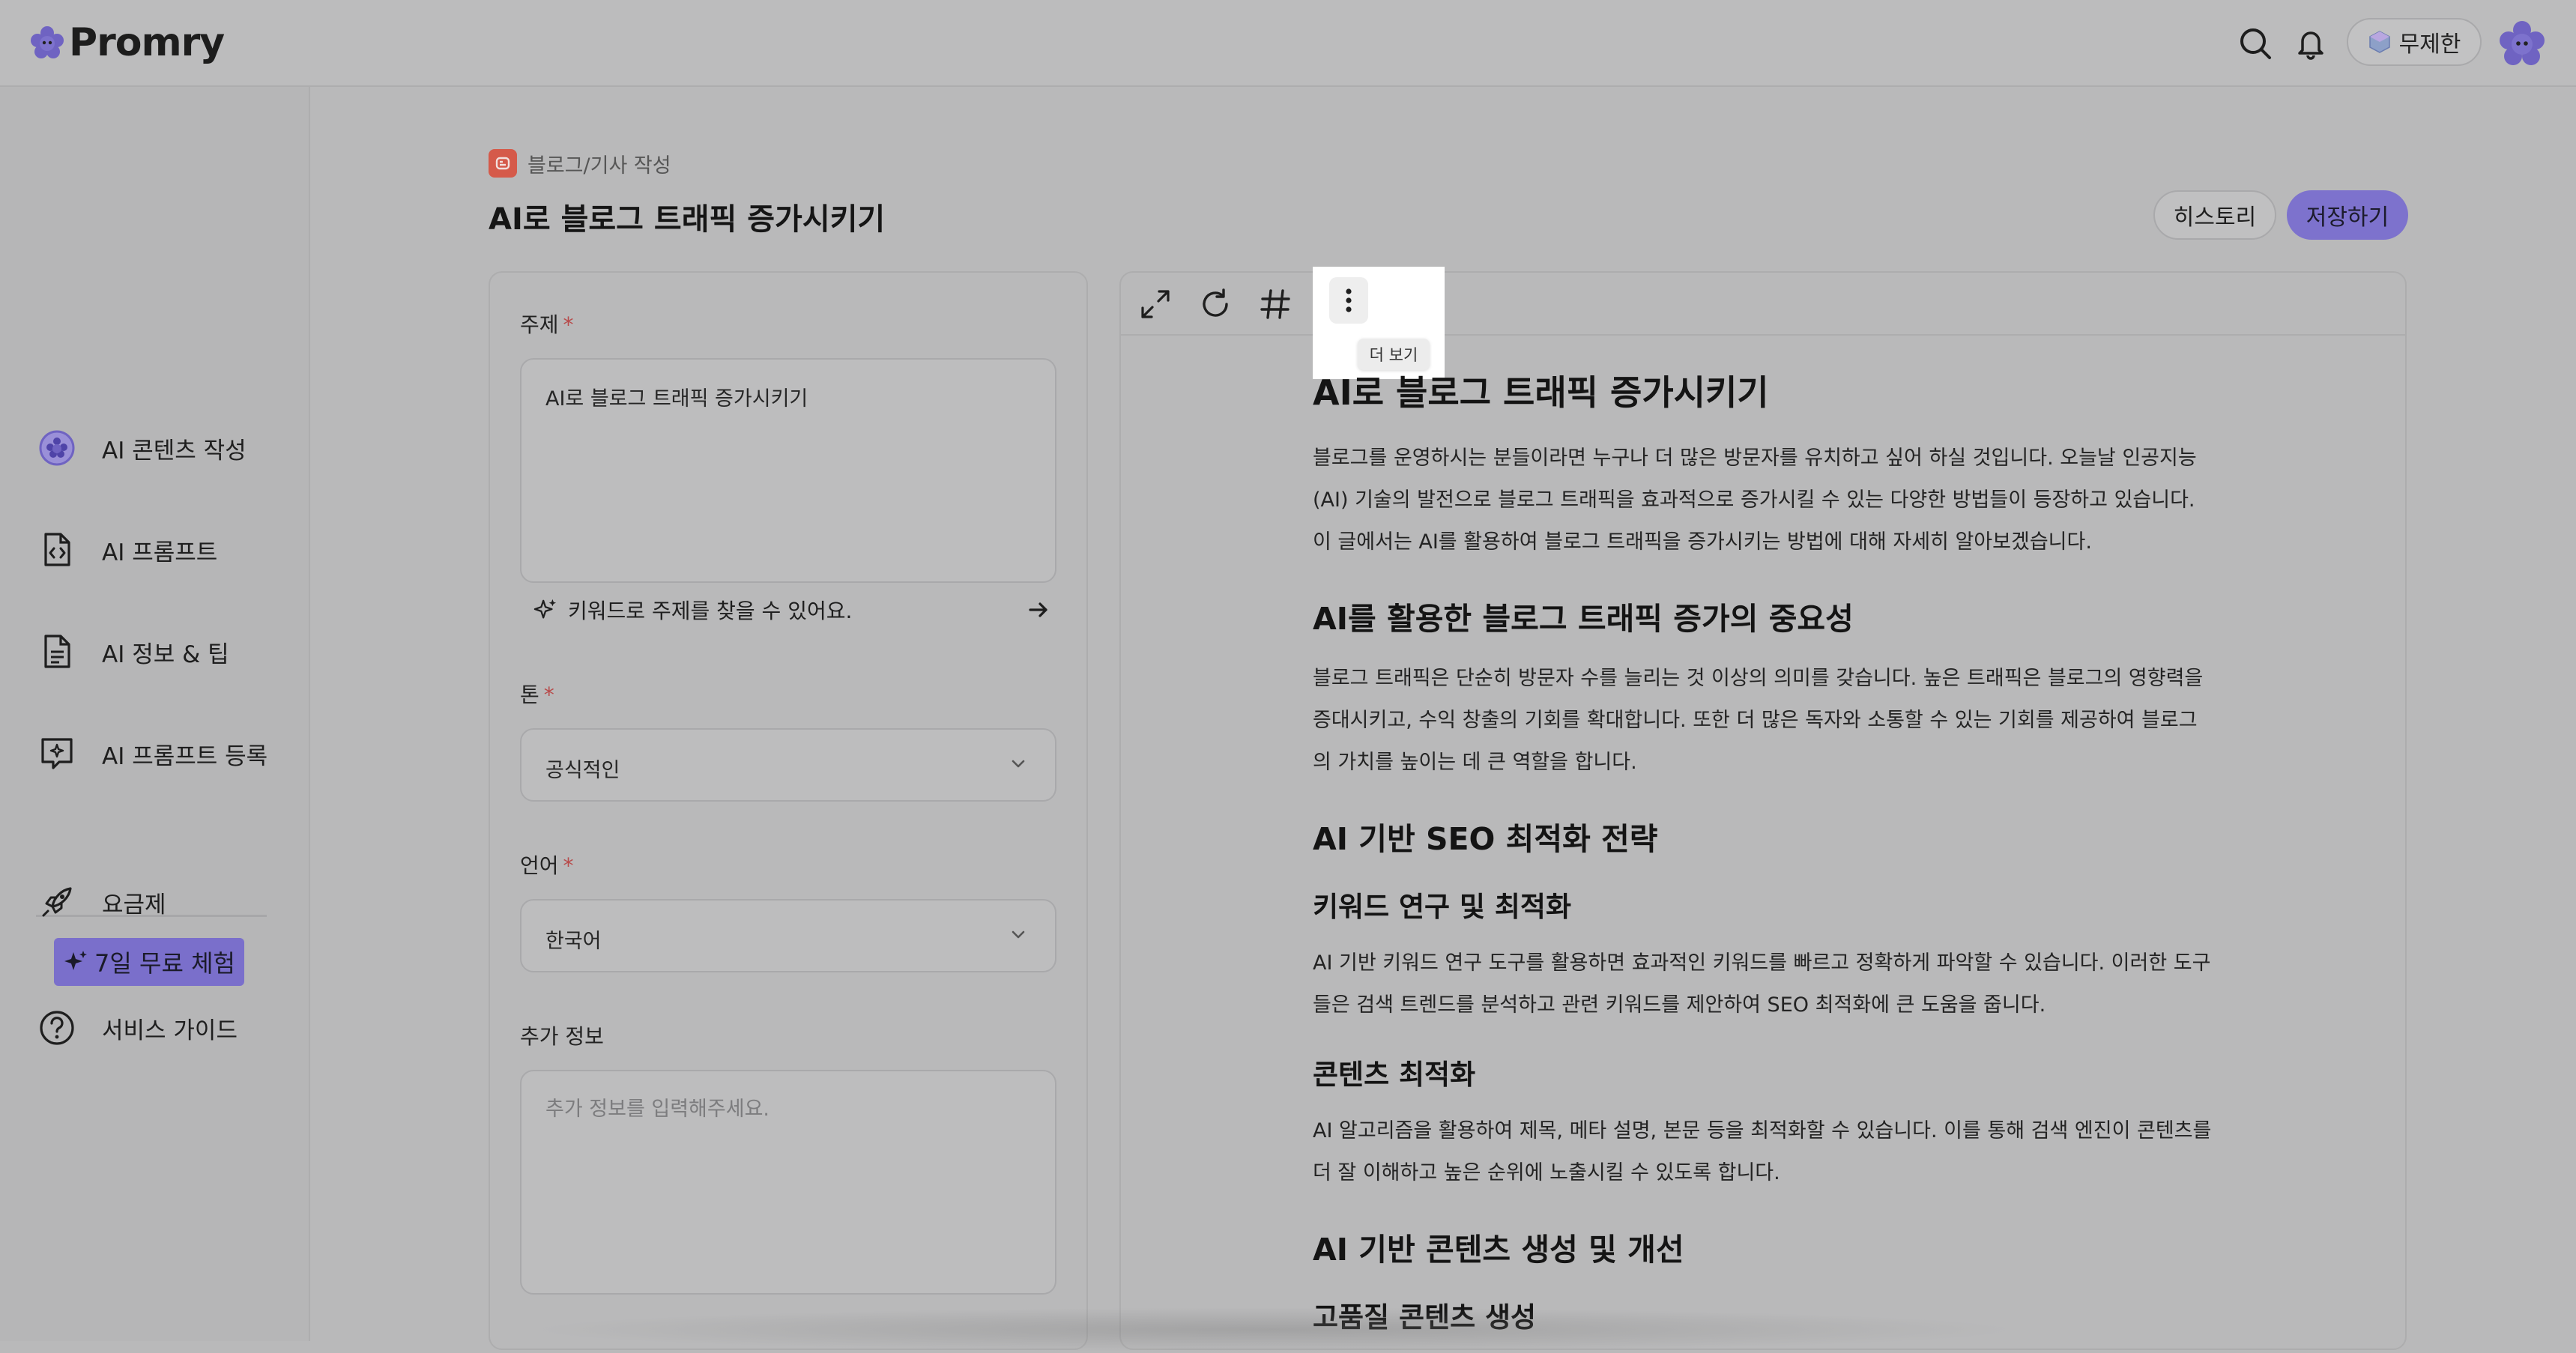  What do you see at coordinates (573, 941) in the screenshot?
I see `language-value: 한국어` at bounding box center [573, 941].